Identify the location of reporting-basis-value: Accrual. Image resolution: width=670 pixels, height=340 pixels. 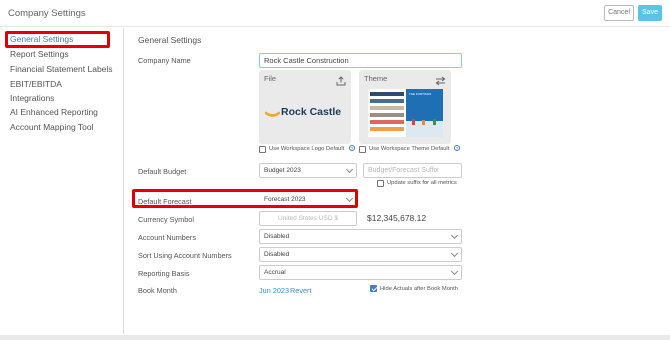
(275, 272).